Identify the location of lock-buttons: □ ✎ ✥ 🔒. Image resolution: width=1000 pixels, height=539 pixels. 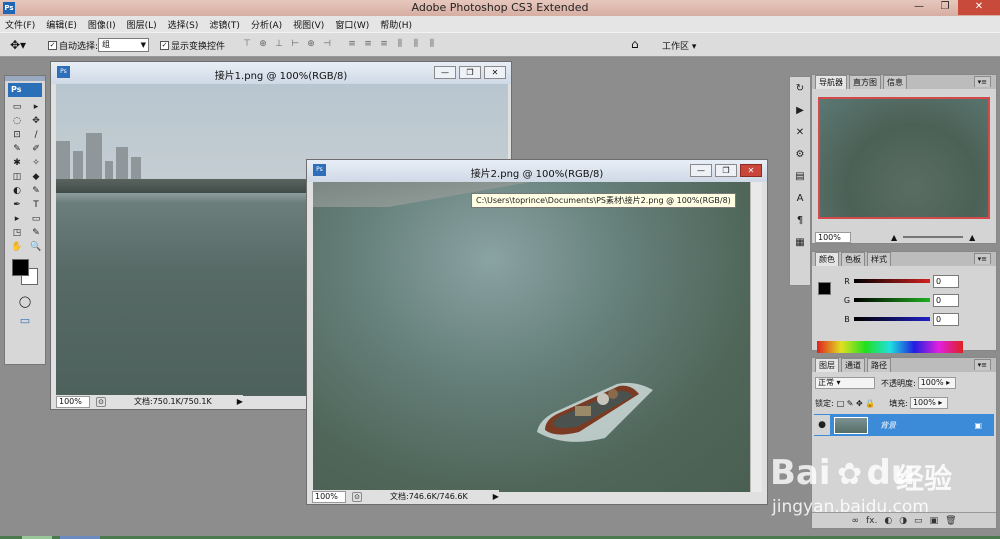
(856, 403).